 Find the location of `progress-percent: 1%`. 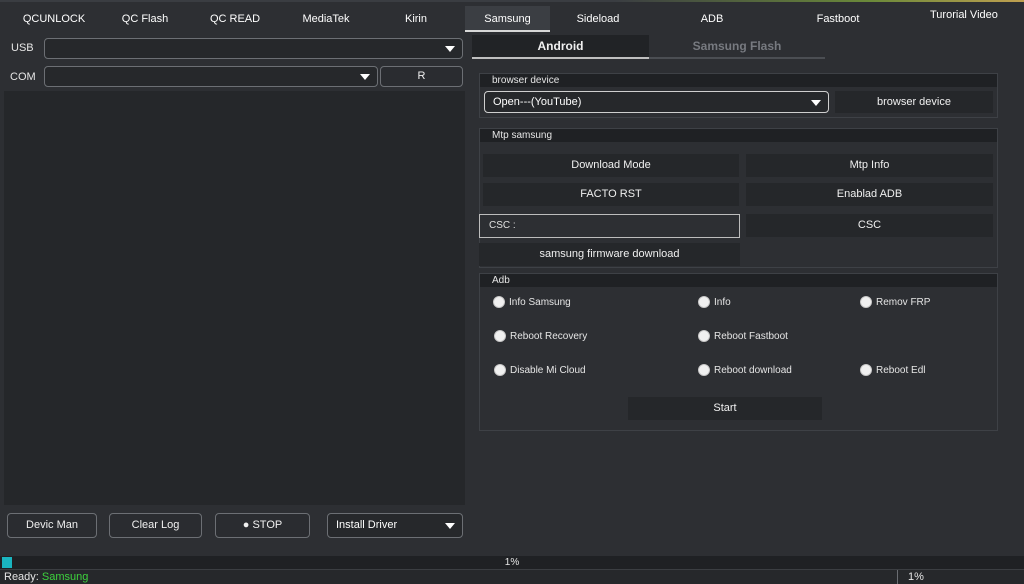

progress-percent: 1% is located at coordinates (512, 562).